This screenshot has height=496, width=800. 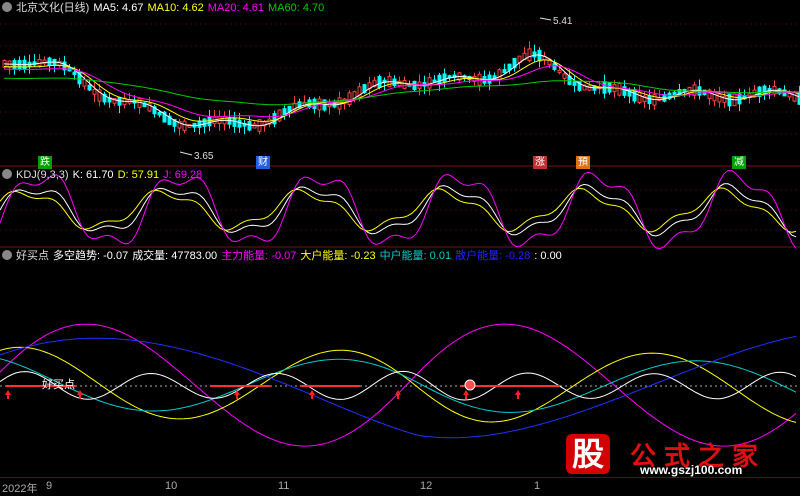 I want to click on axis-month-11: 11, so click(x=284, y=486).